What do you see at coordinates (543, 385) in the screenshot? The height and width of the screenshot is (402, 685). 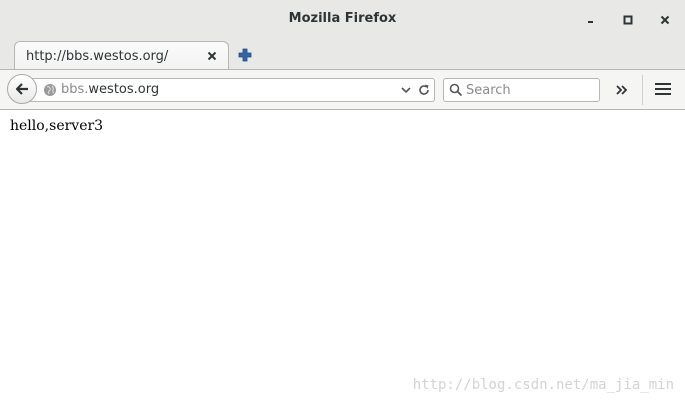 I see `watermark-text: http://blog.csdn.net/ma_jia_min` at bounding box center [543, 385].